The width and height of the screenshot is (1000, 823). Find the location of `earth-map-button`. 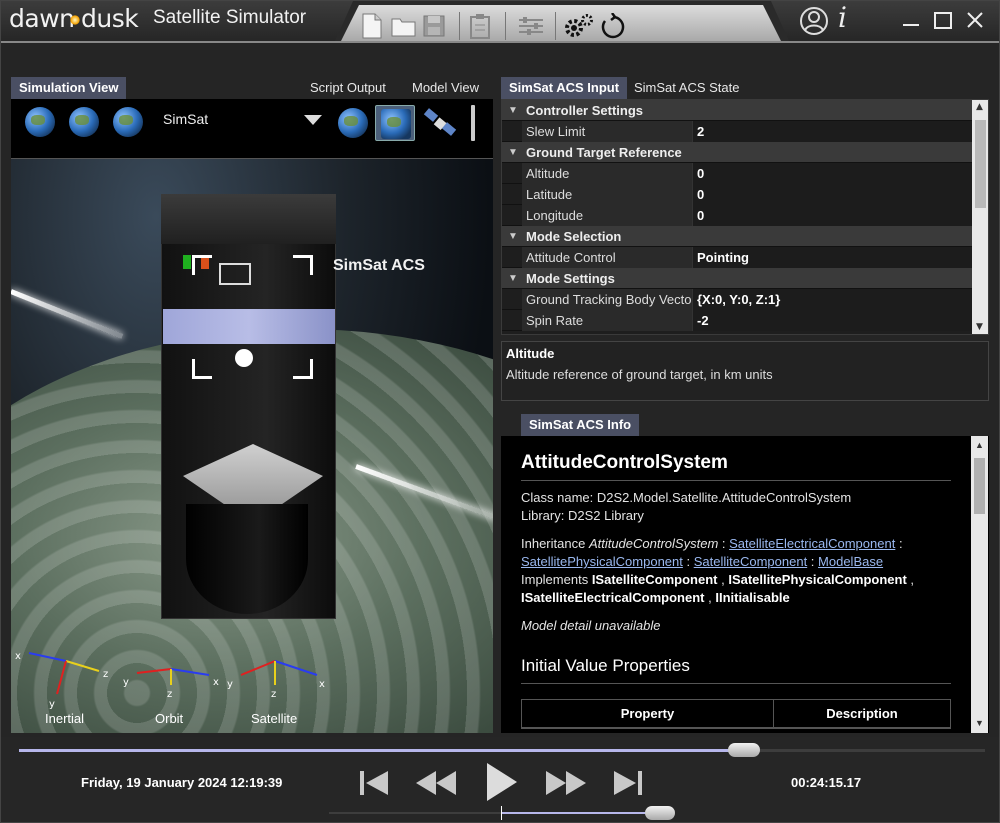

earth-map-button is located at coordinates (353, 123).